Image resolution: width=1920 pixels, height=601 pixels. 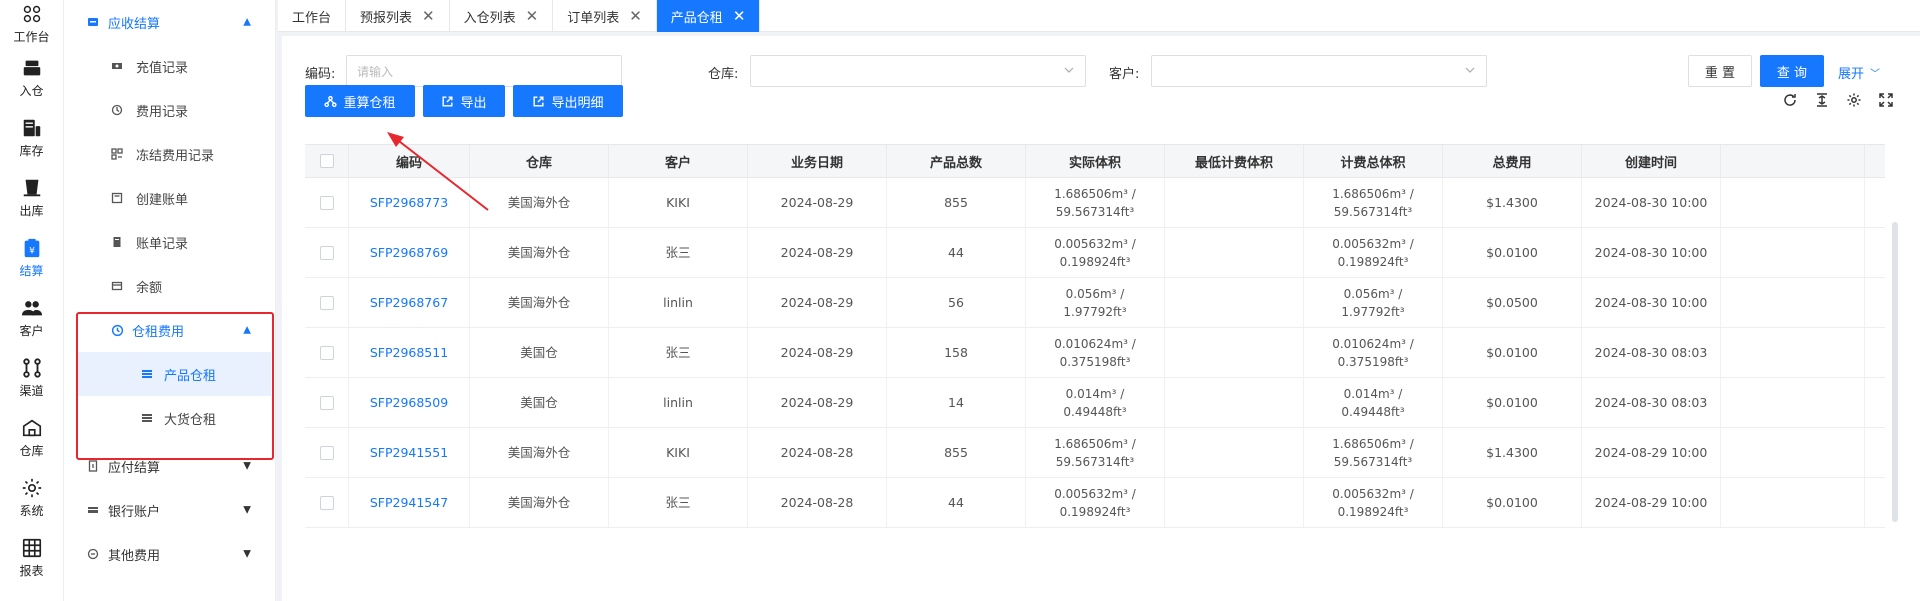 I want to click on cell-code: SFP2968767, so click(x=409, y=302).